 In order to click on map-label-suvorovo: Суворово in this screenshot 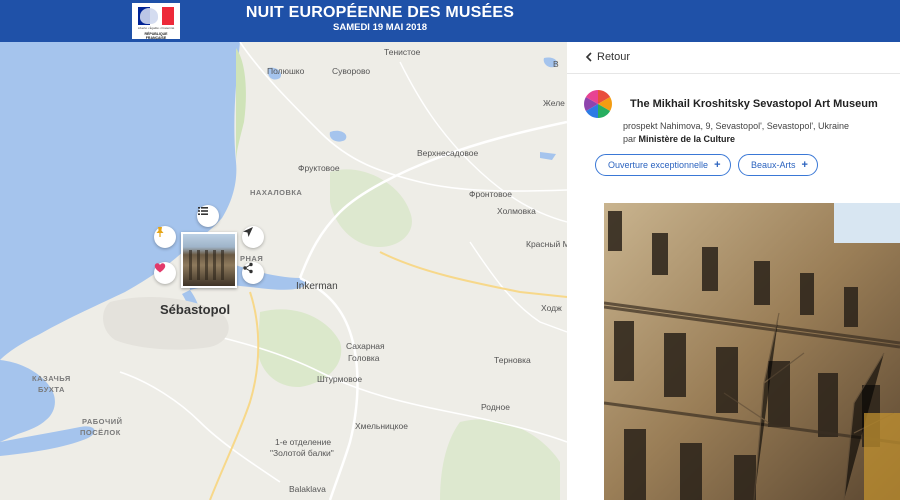, I will do `click(351, 71)`.